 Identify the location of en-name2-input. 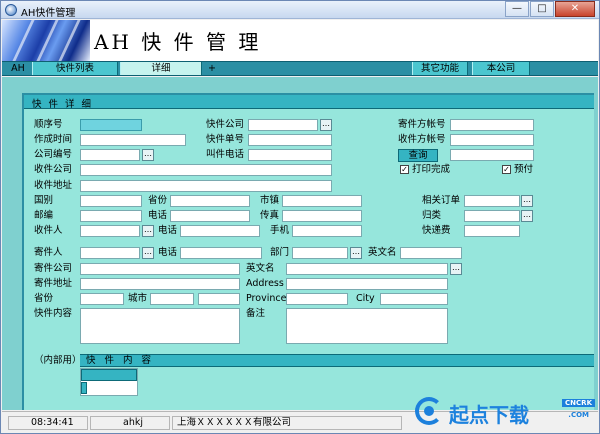
(367, 269).